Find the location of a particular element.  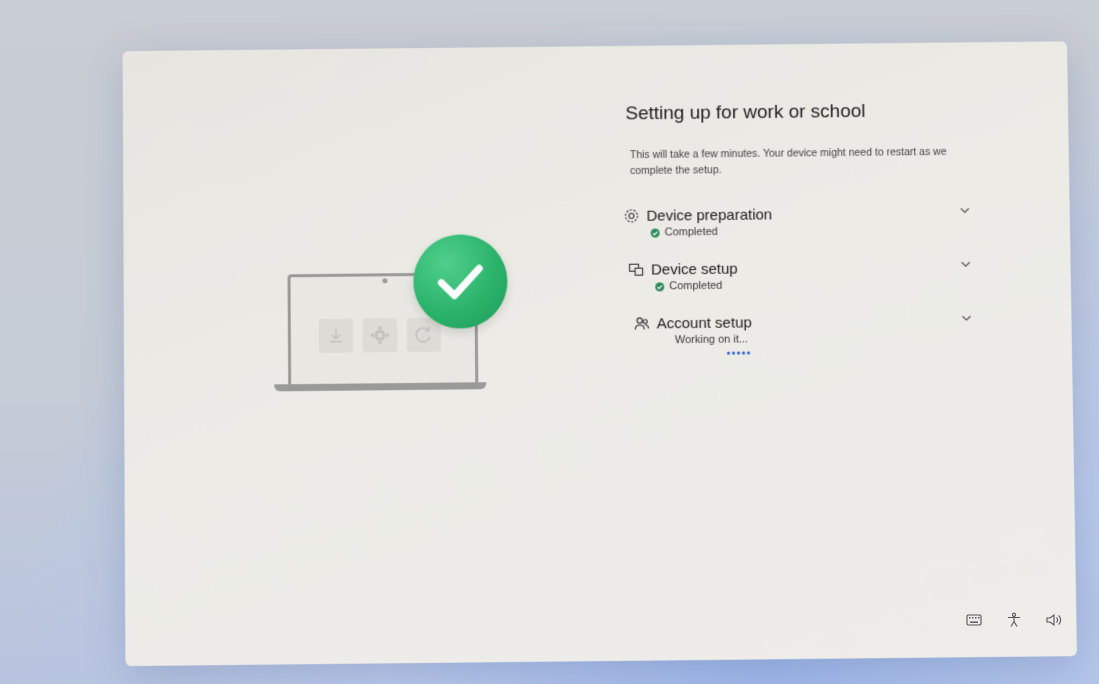

page-title: Setting up for work or school is located at coordinates (745, 113).